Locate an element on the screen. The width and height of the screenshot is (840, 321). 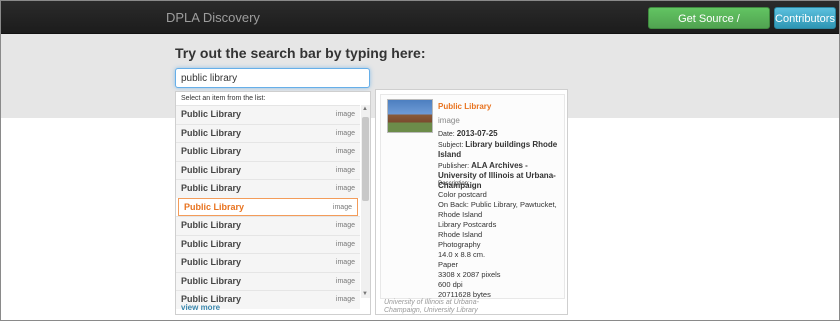
description-line: 14.0 x 8.8 cm. is located at coordinates (462, 254).